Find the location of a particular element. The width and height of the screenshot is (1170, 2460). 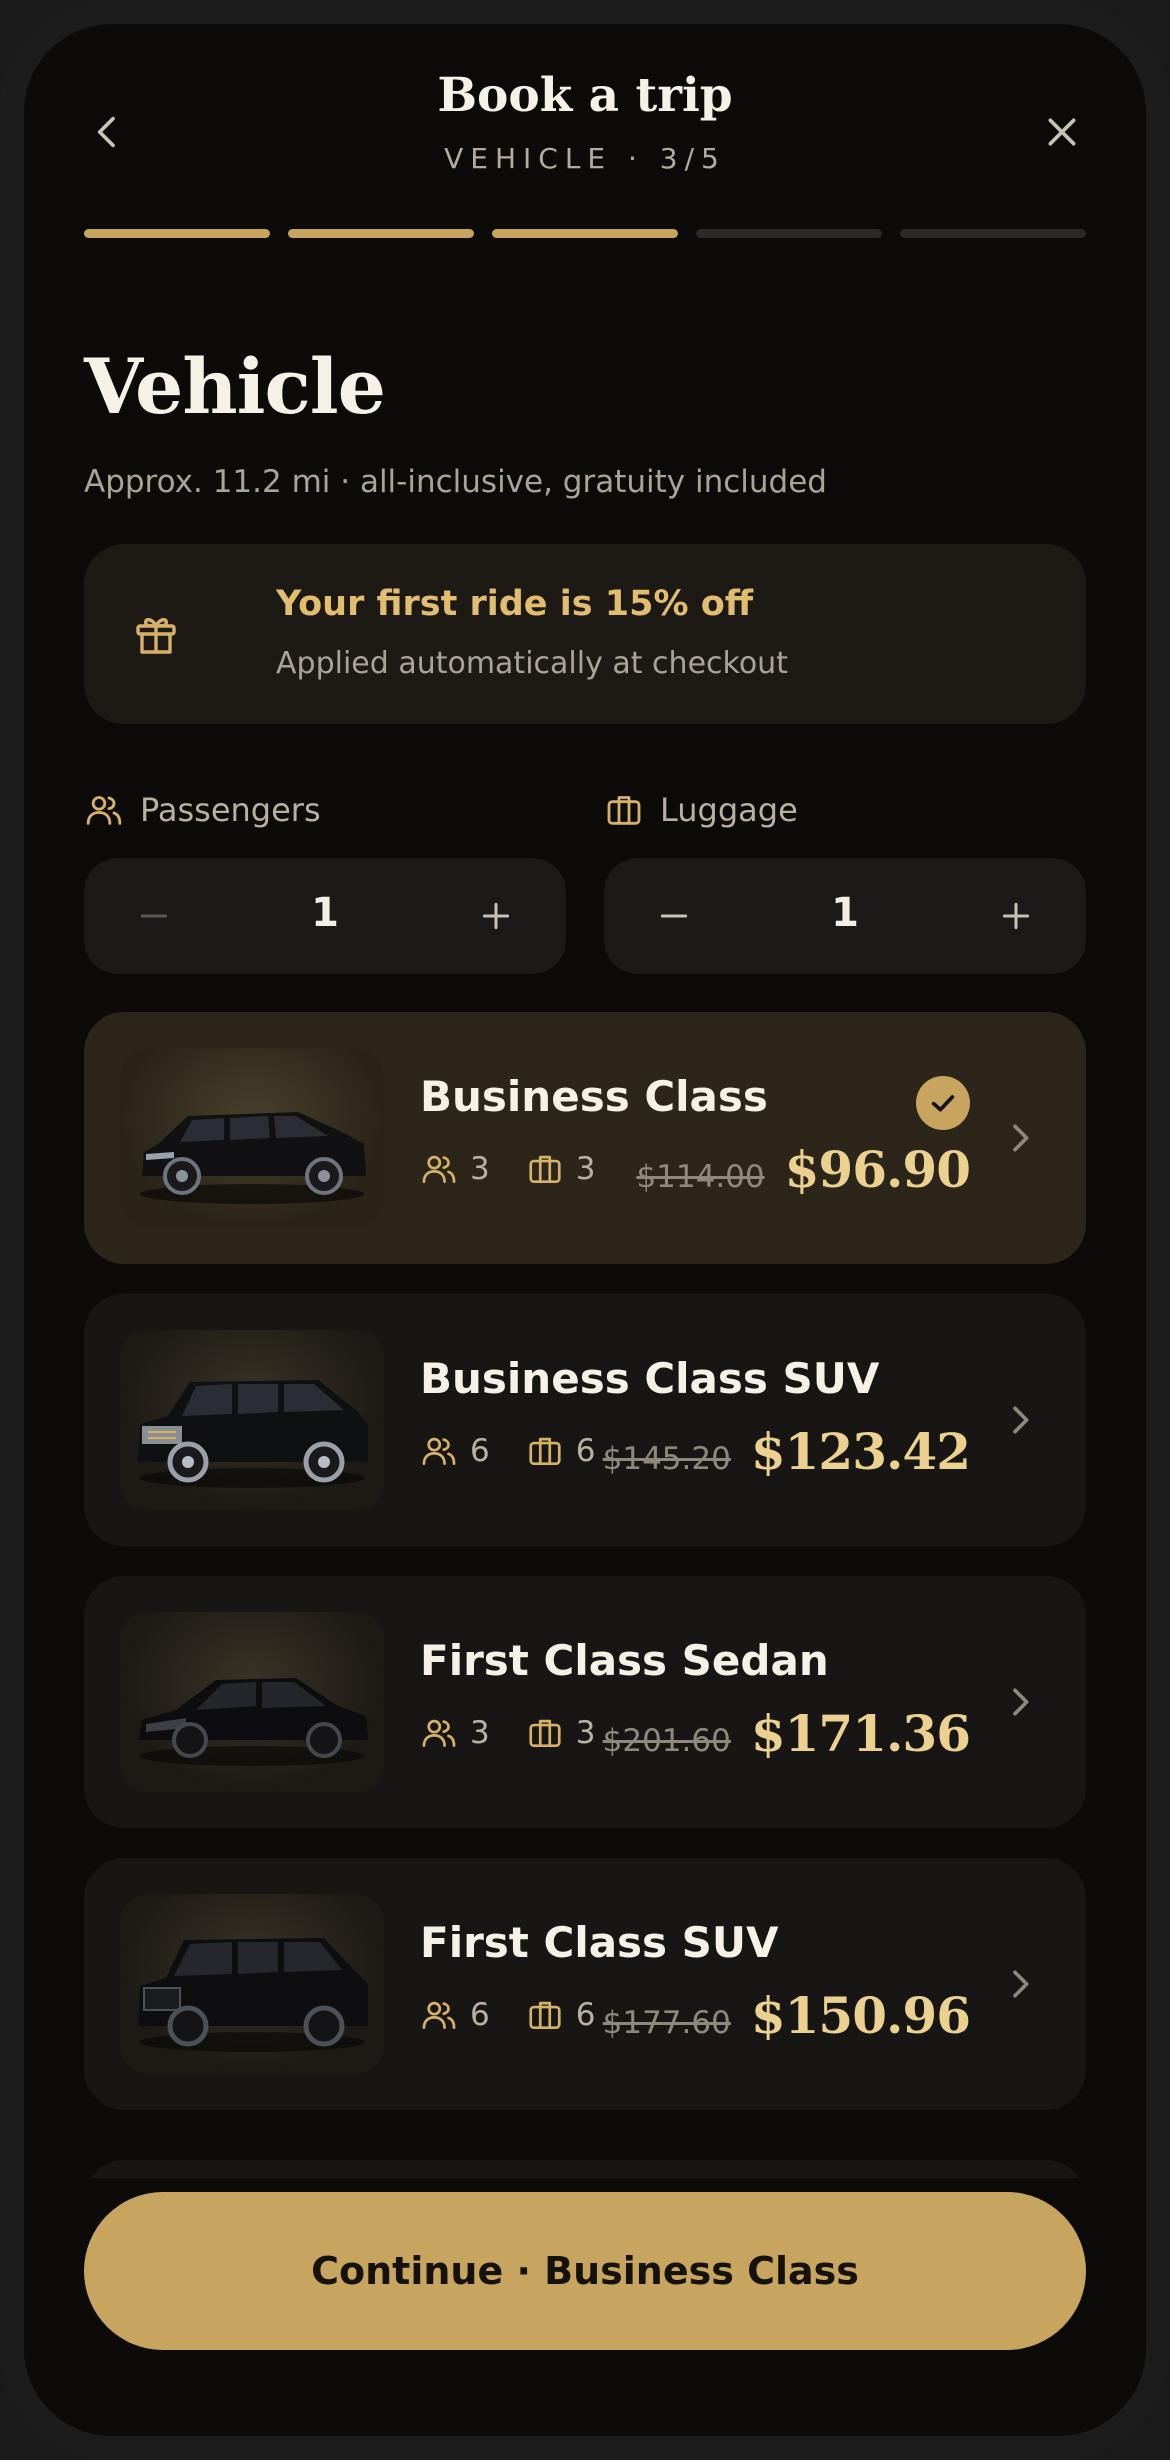

vehicle-card-first-class-sedan: First Class Sedan 3 3 $201.60 $171.36 is located at coordinates (585, 1702).